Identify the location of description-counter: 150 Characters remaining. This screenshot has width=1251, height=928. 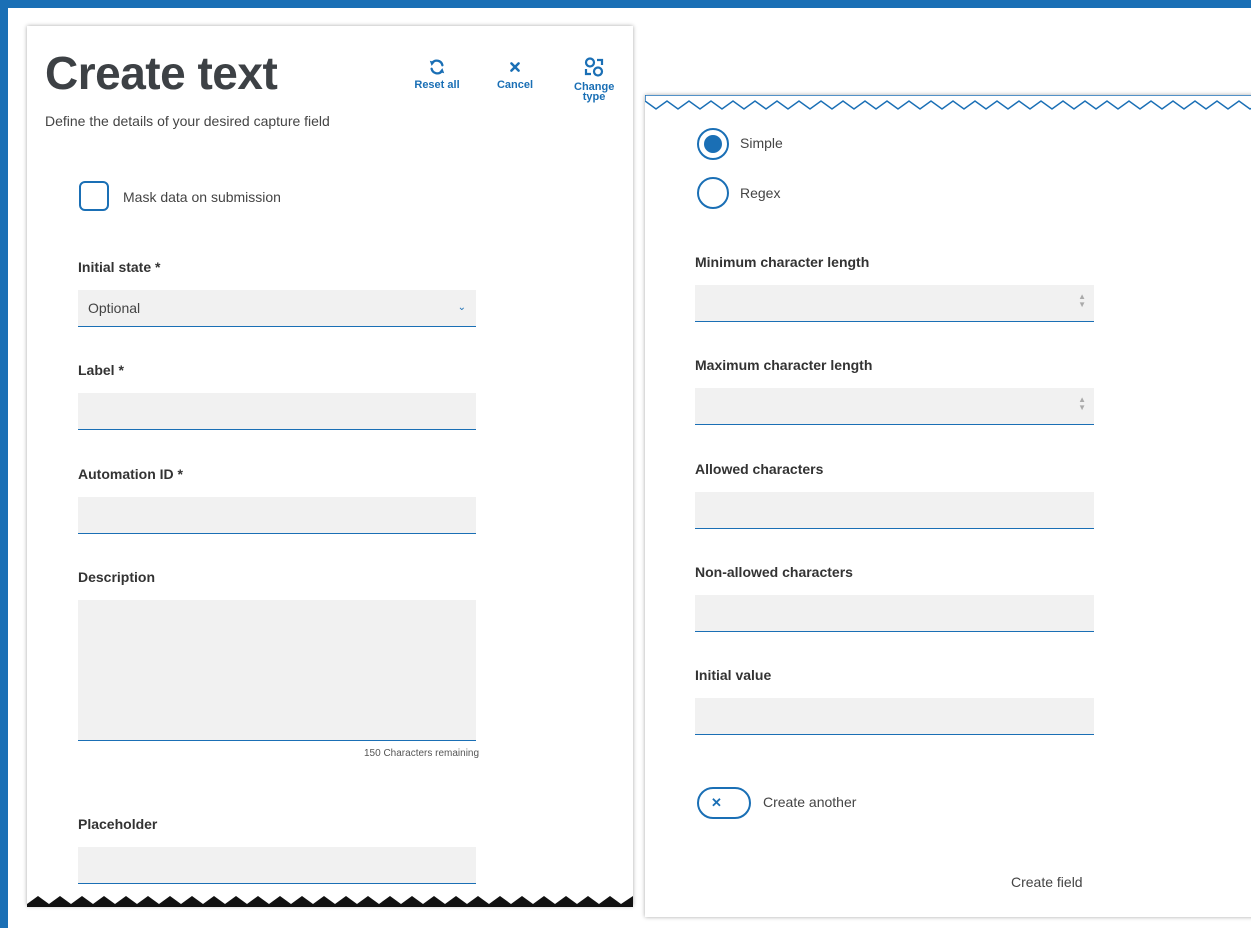
(422, 753).